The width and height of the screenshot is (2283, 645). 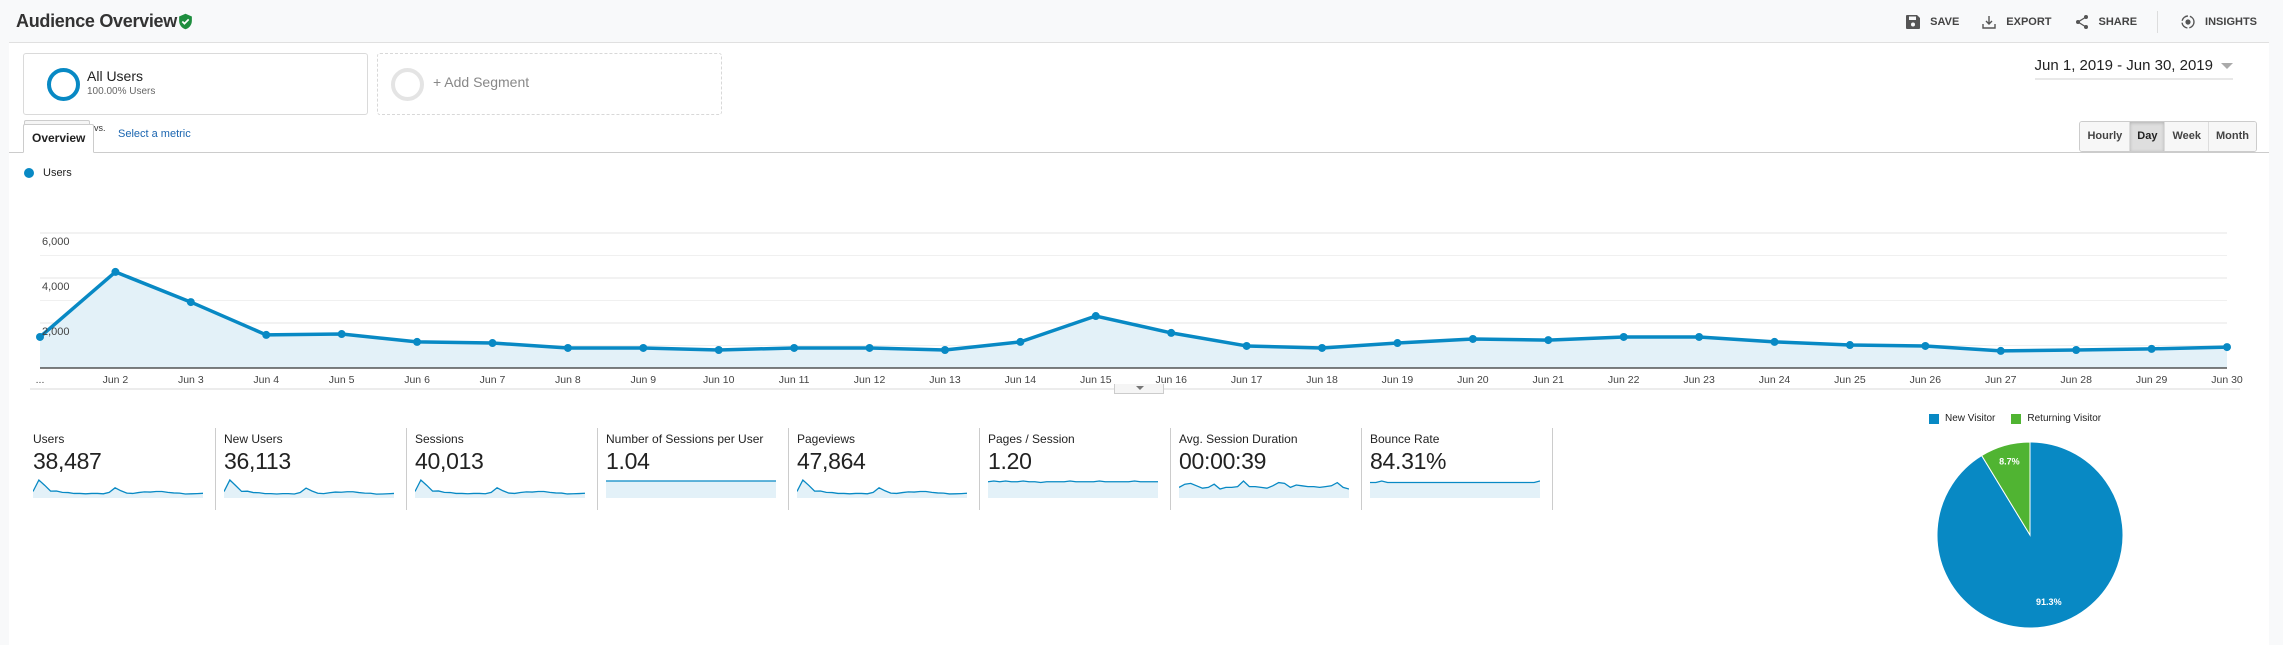 I want to click on metric-value: 00:00:39, so click(x=1223, y=461).